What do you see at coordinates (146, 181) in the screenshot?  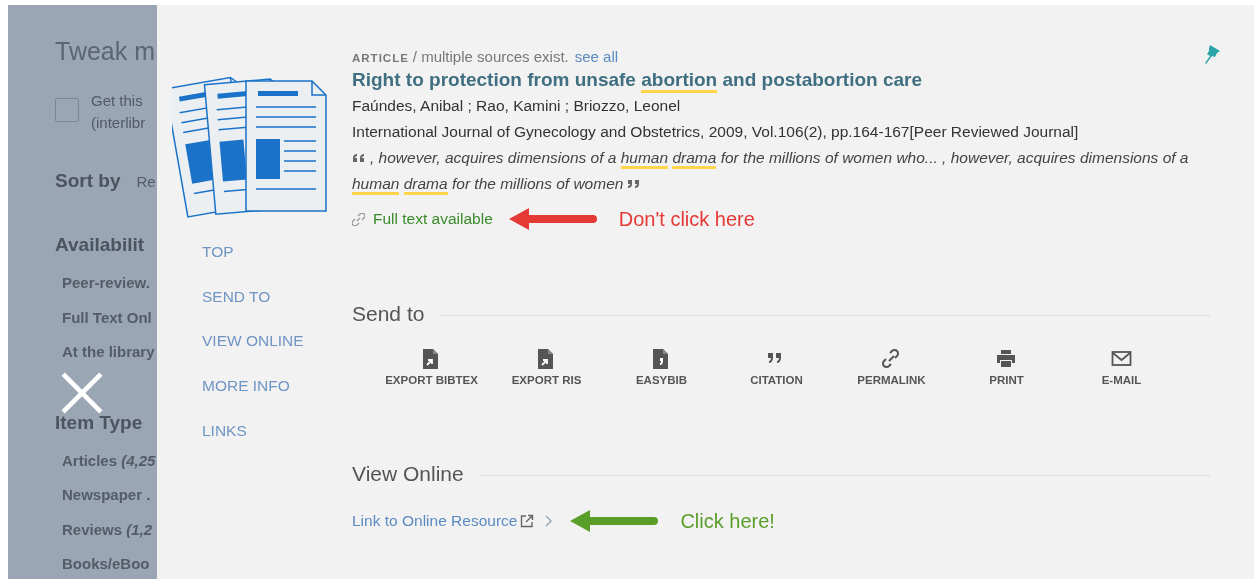 I see `sort-value: Re` at bounding box center [146, 181].